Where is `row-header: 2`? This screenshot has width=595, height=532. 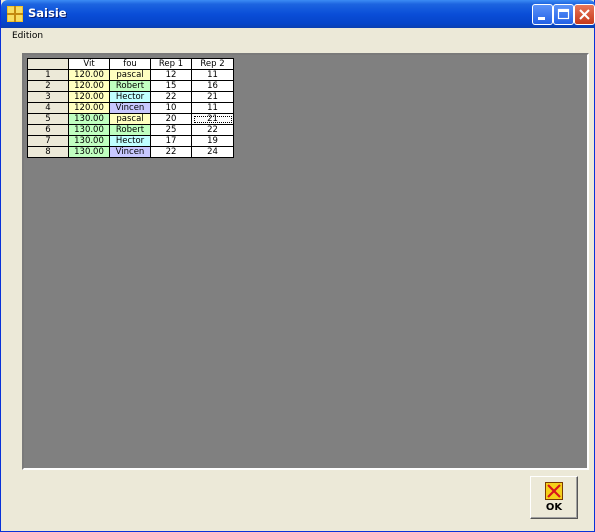 row-header: 2 is located at coordinates (48, 86).